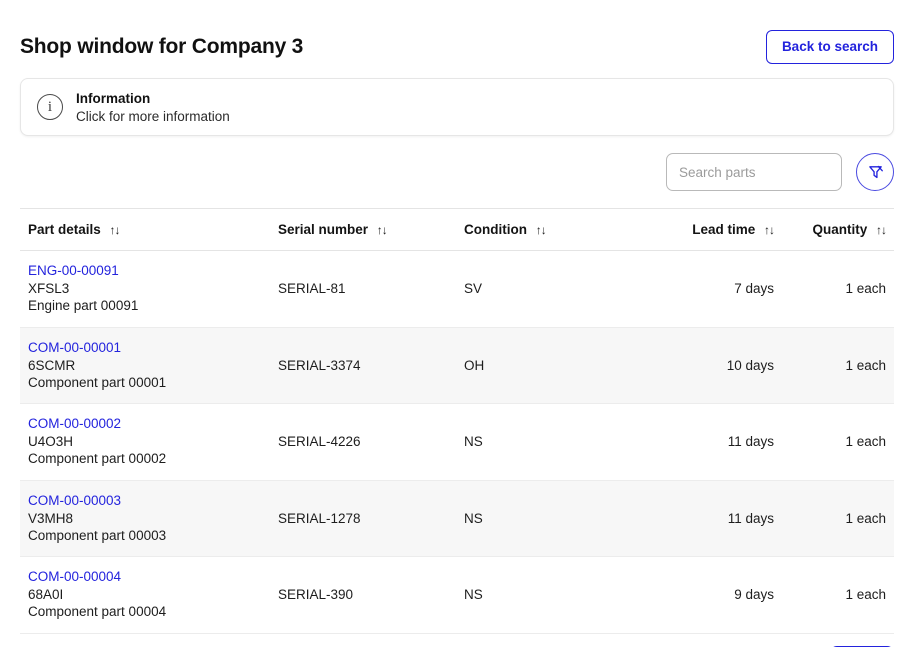 The height and width of the screenshot is (647, 914). What do you see at coordinates (149, 500) in the screenshot?
I see `part-number-link: COM-00-00003` at bounding box center [149, 500].